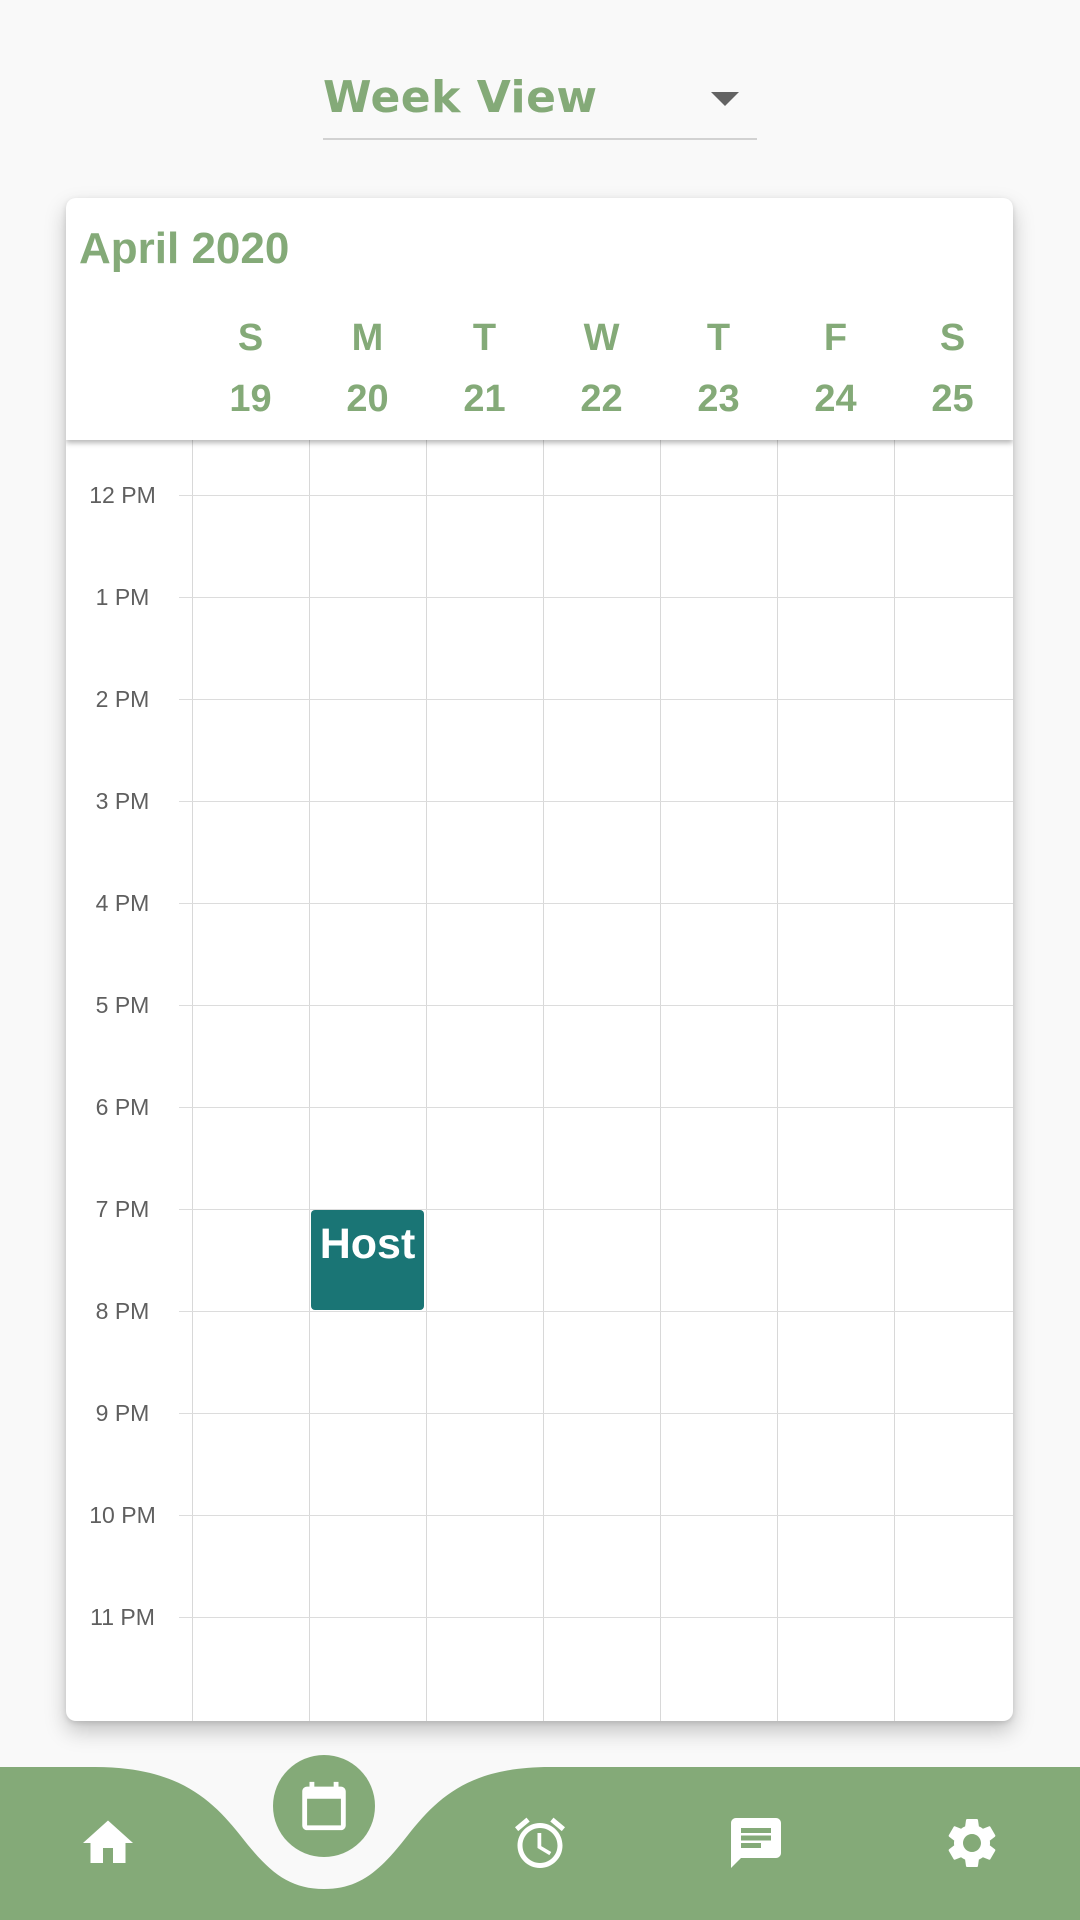  I want to click on hour-label: 5 PM, so click(122, 1005).